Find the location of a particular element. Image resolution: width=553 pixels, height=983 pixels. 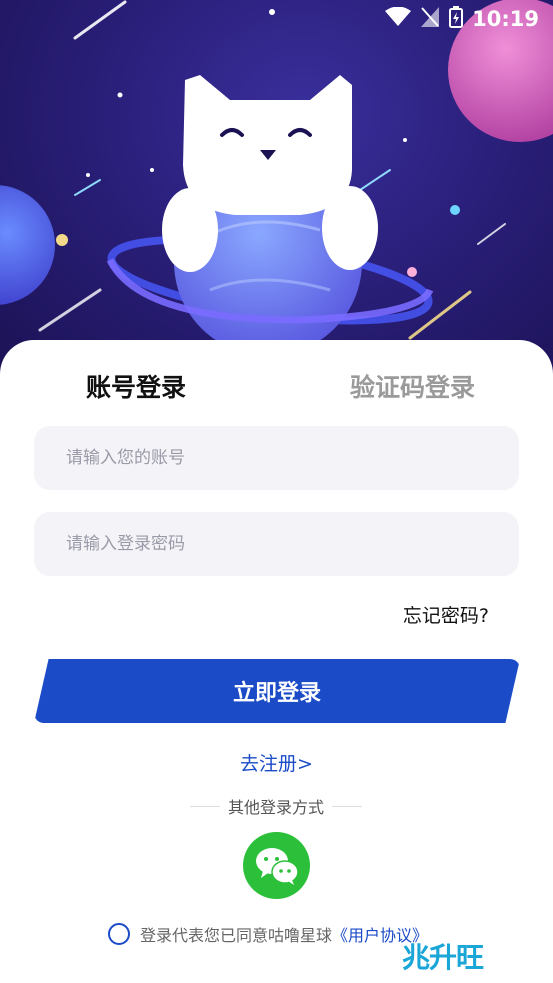

wechat-login-button is located at coordinates (276, 865).